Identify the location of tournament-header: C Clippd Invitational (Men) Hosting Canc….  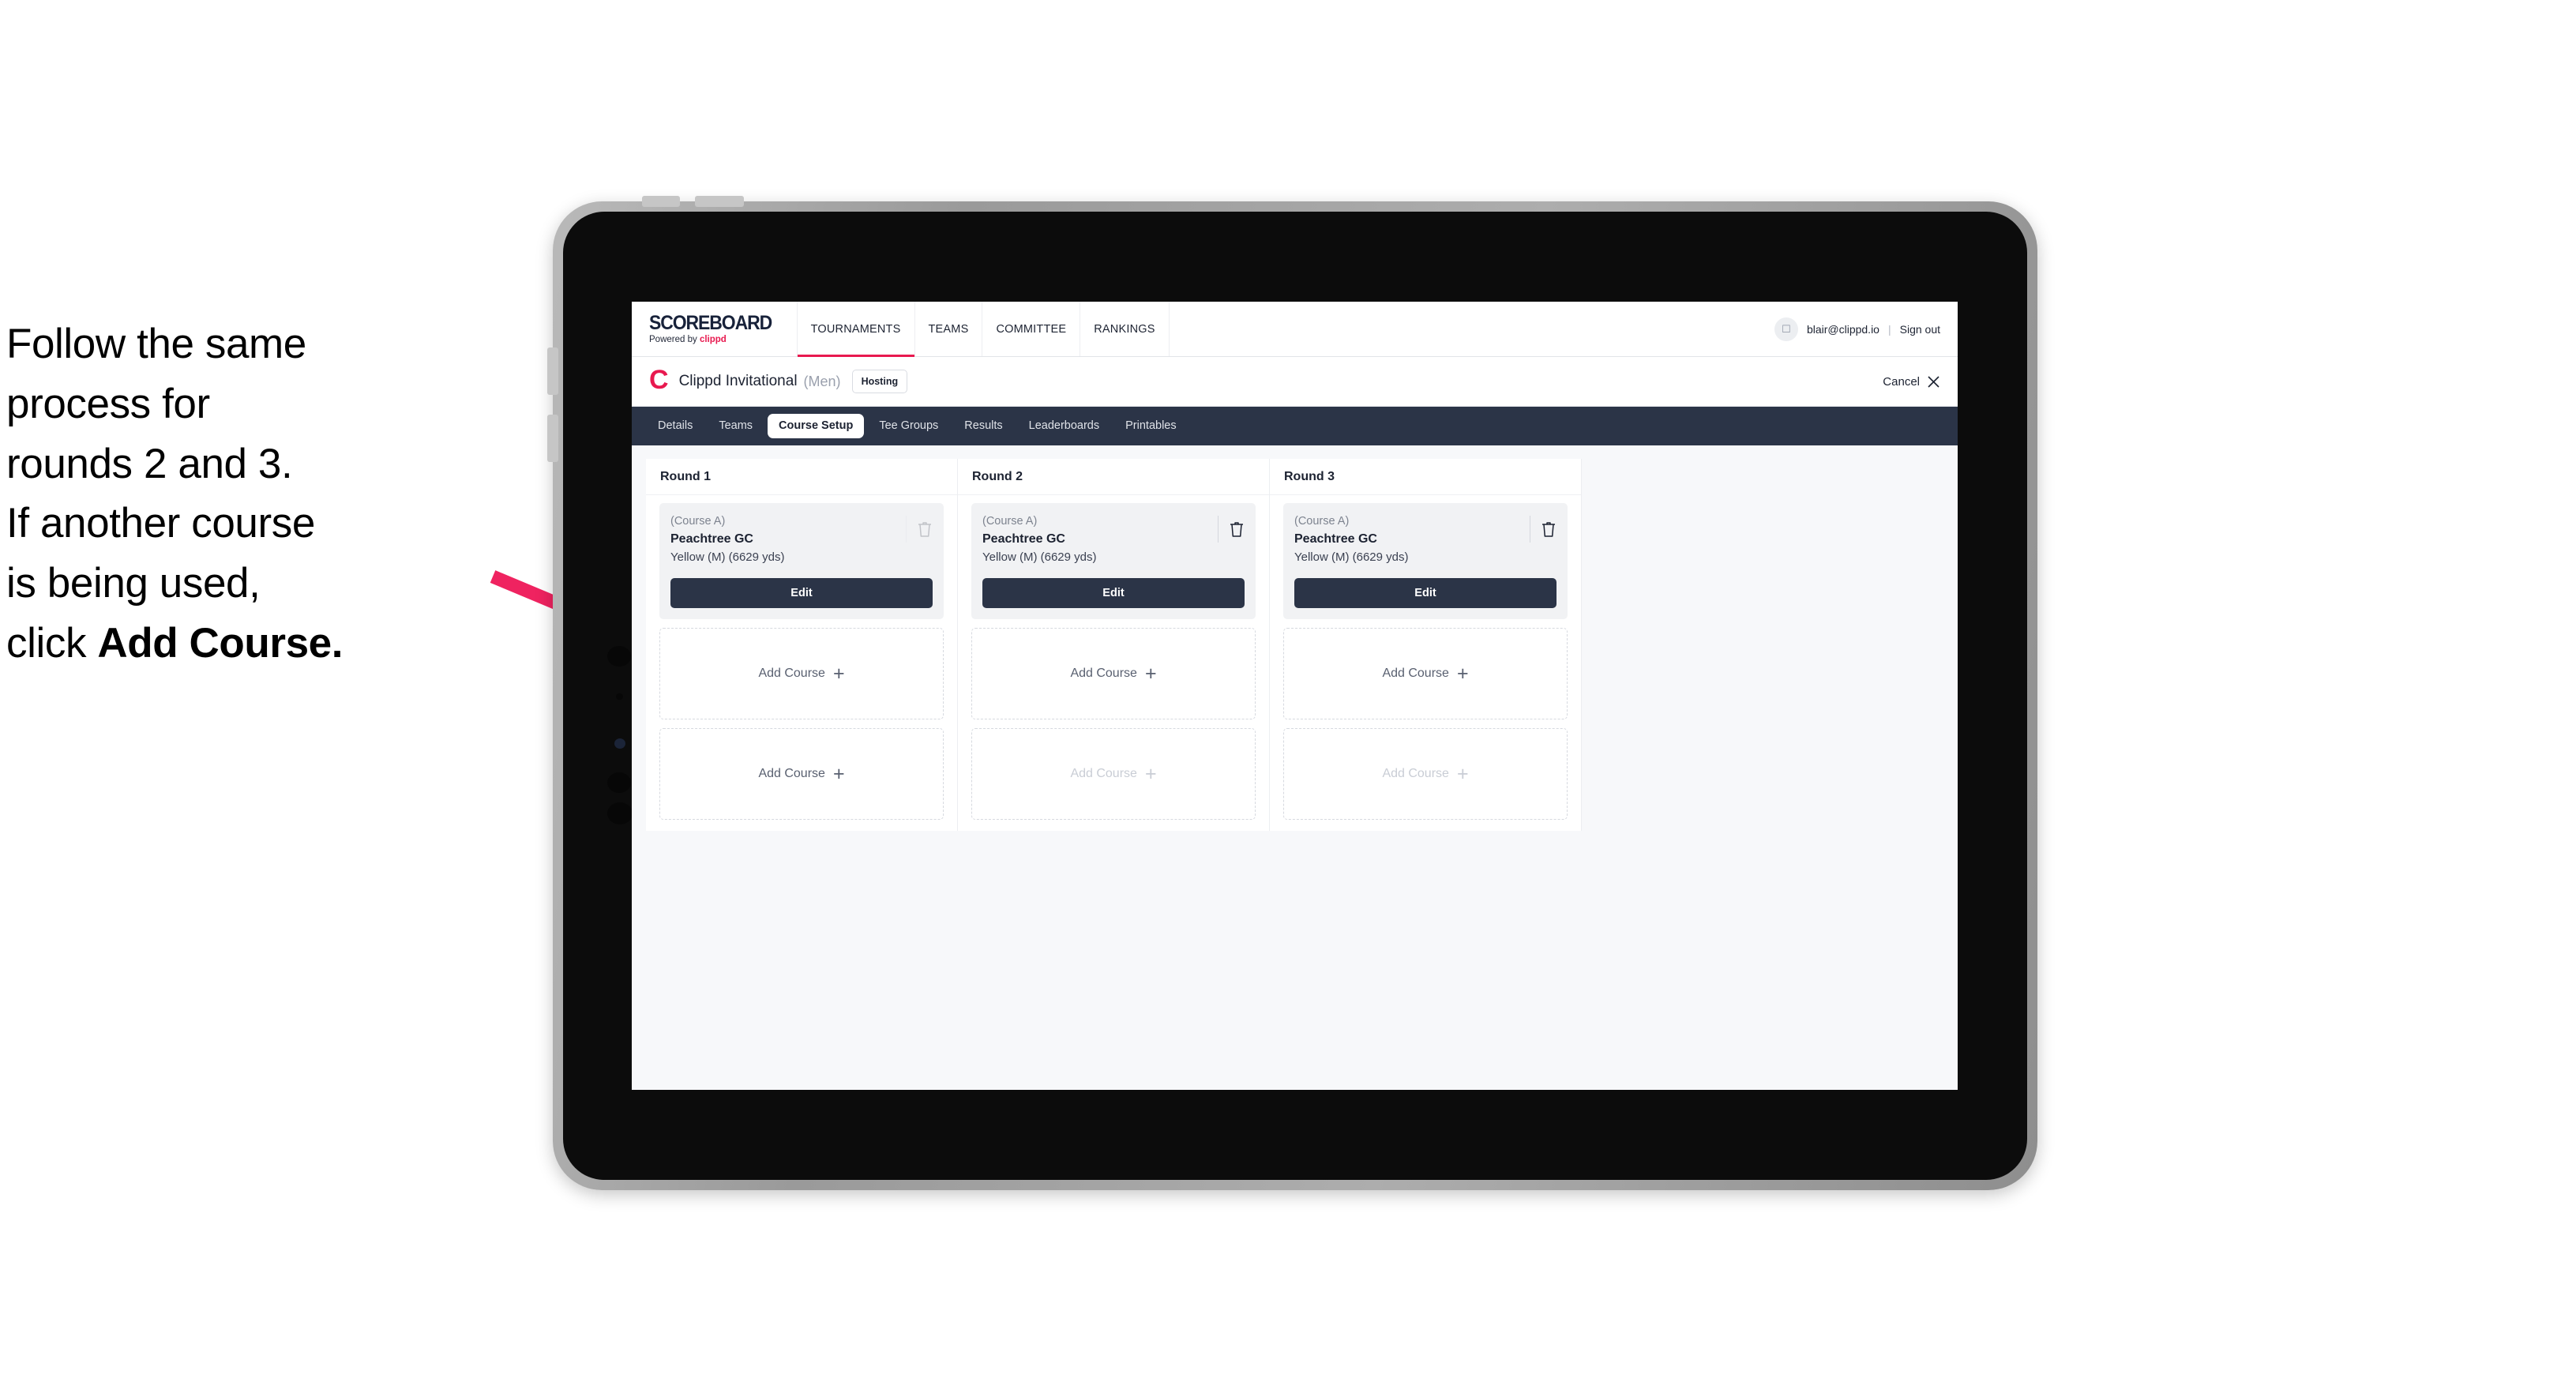
(1295, 382).